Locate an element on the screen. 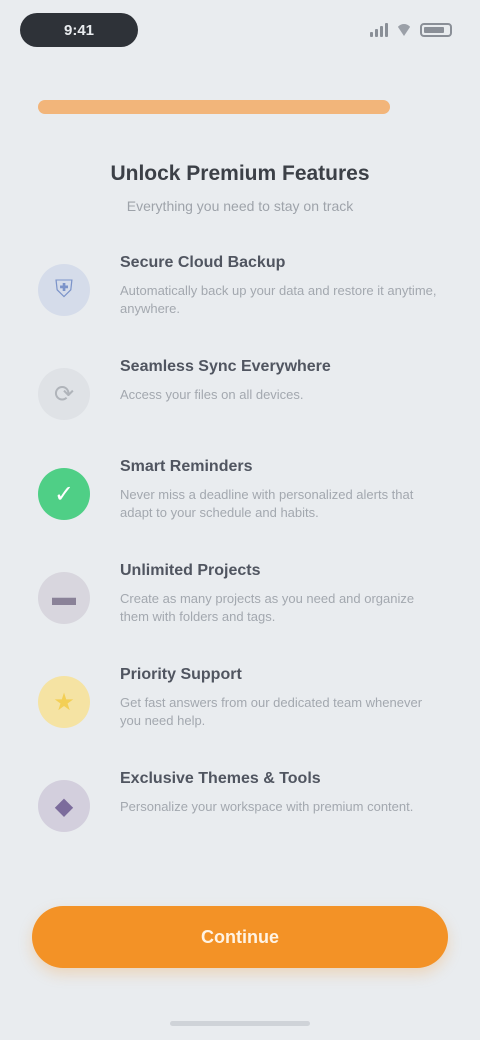  page-title: Unlock Premium Features is located at coordinates (240, 173).